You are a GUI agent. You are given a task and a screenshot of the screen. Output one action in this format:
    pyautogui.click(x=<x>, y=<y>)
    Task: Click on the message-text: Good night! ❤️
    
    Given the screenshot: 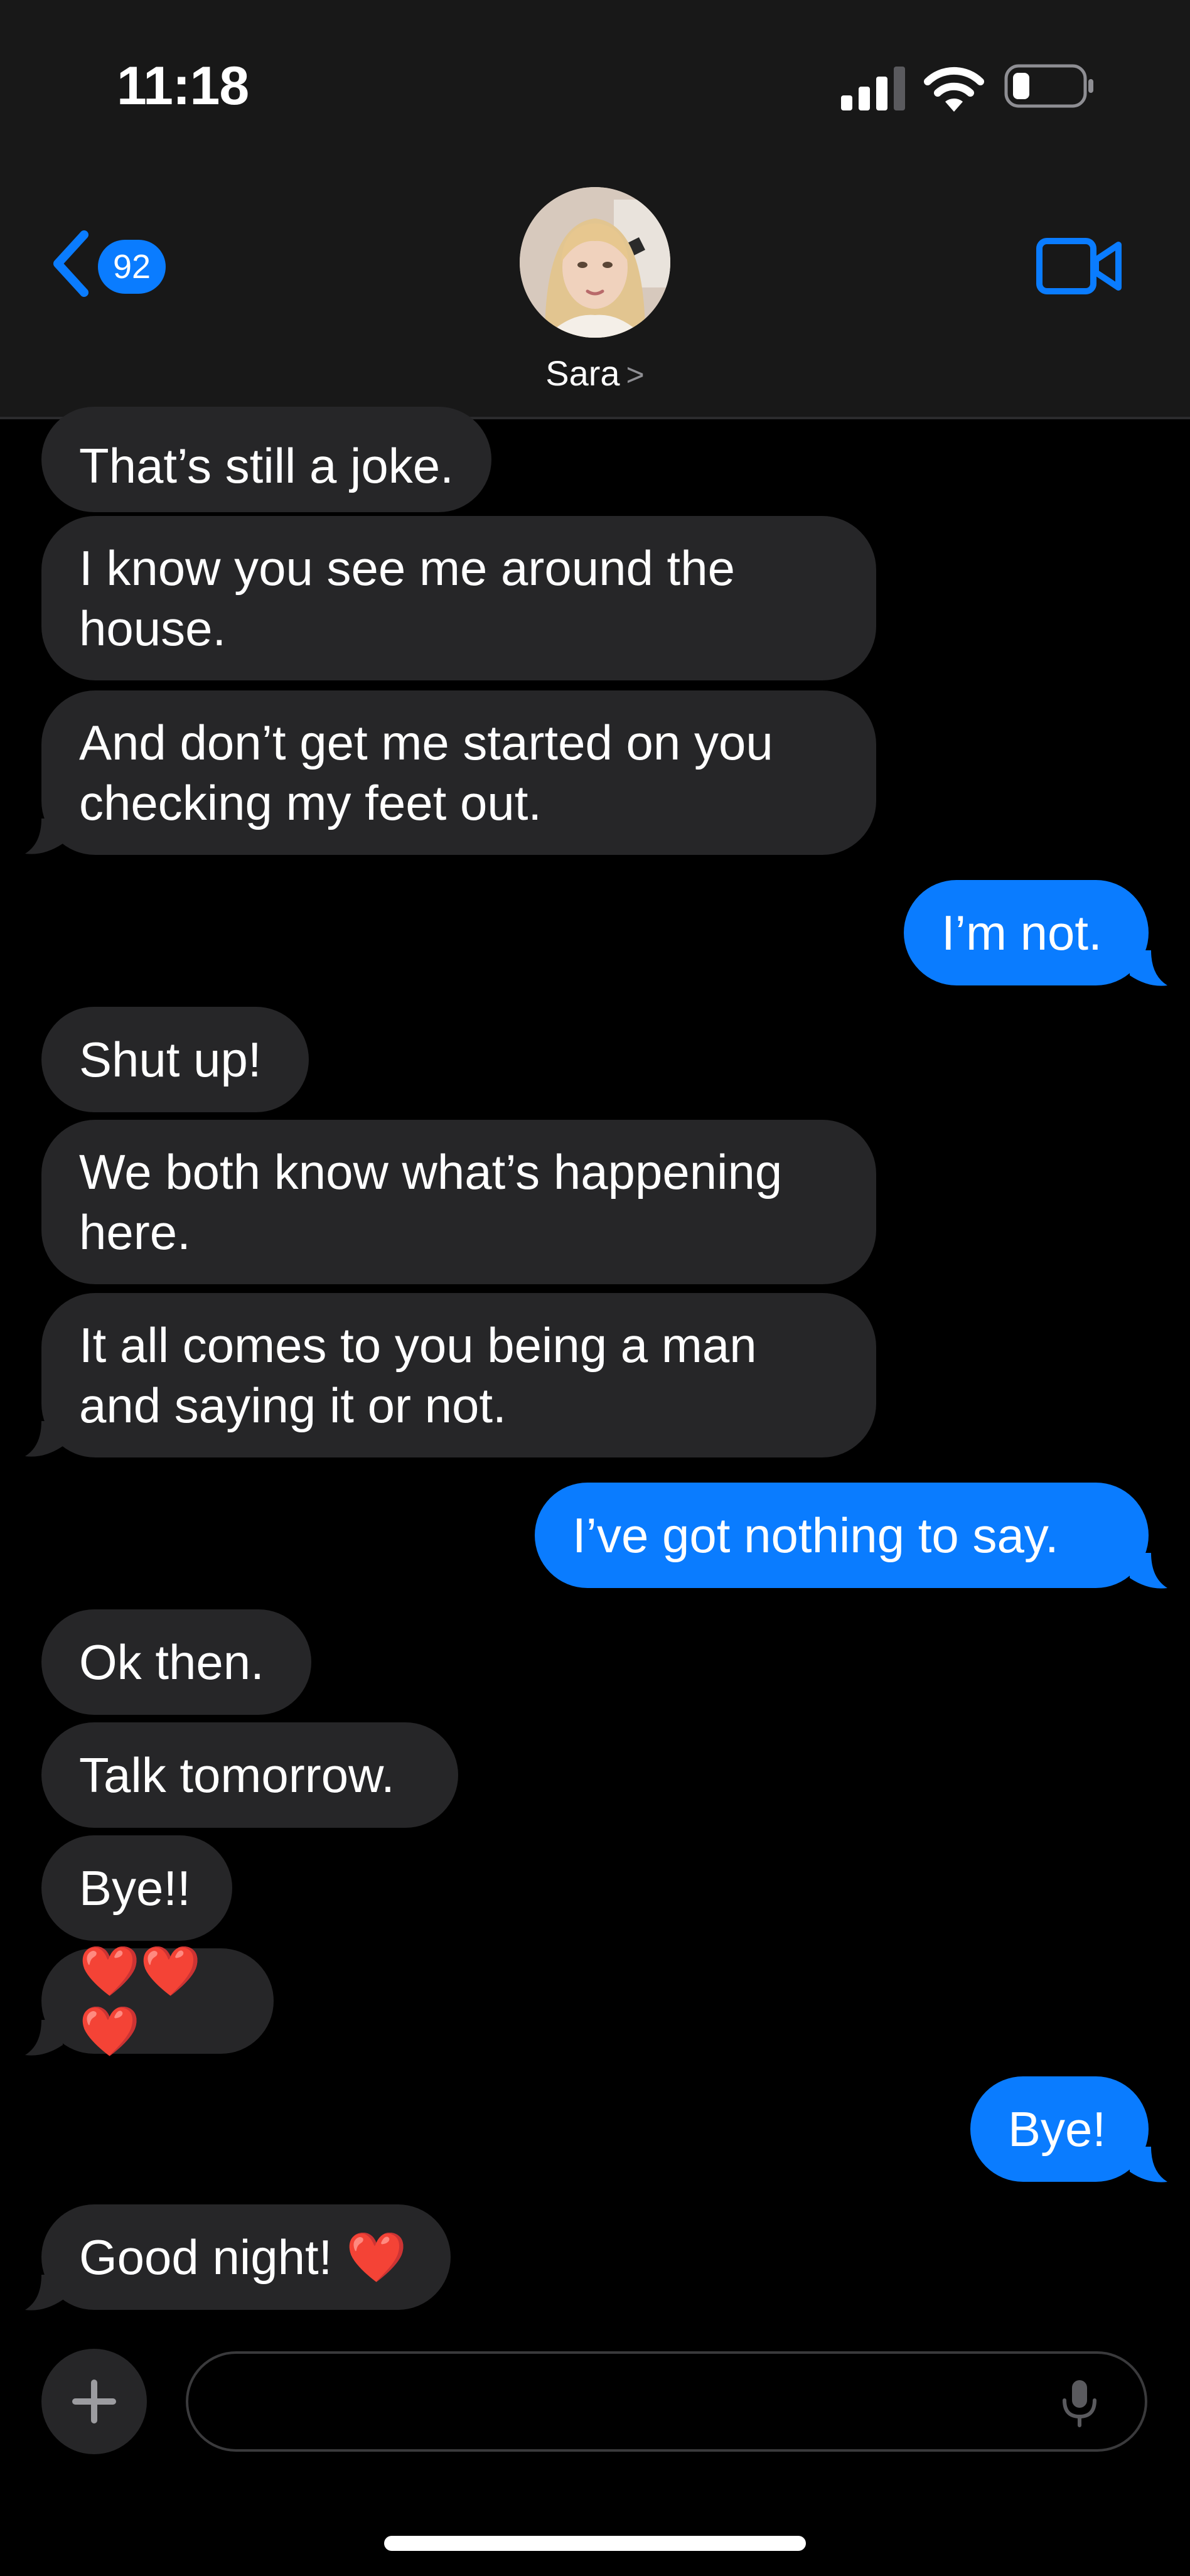 What is the action you would take?
    pyautogui.click(x=243, y=2257)
    